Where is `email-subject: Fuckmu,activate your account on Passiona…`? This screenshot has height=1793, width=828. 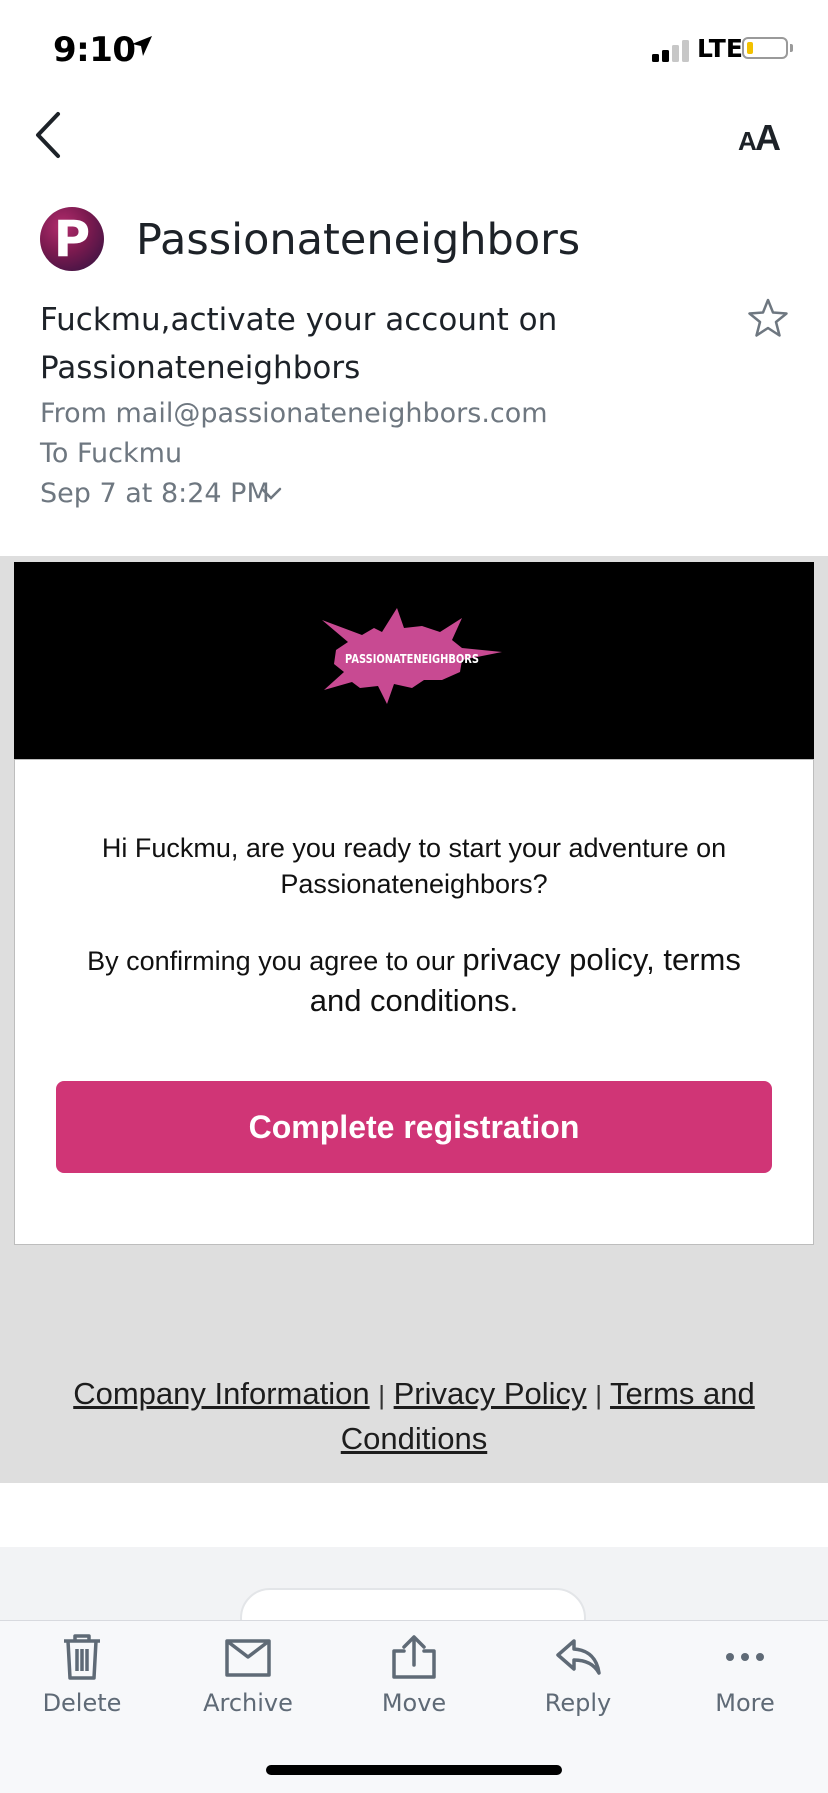 email-subject: Fuckmu,activate your account on Passiona… is located at coordinates (299, 344).